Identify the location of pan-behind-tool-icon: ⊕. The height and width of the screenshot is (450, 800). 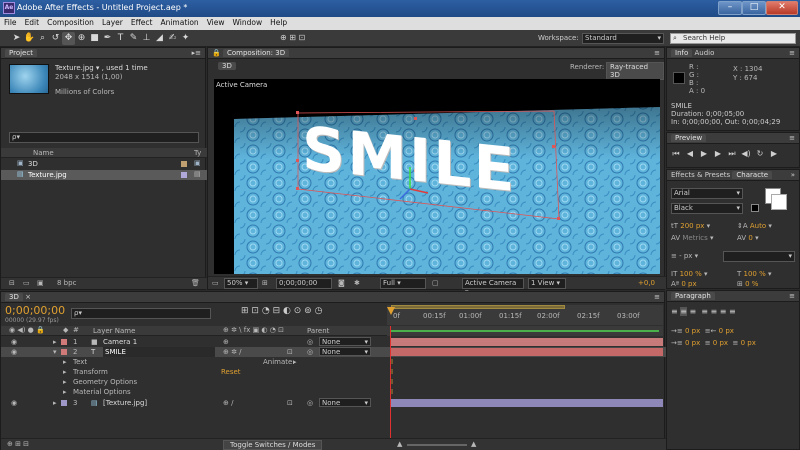
(81, 38).